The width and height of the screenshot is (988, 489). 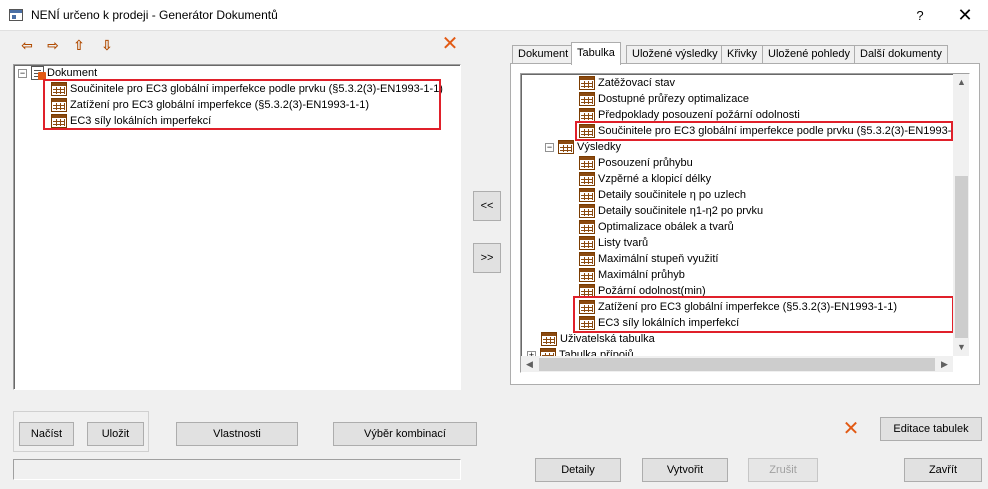 What do you see at coordinates (237, 469) in the screenshot?
I see `status-field` at bounding box center [237, 469].